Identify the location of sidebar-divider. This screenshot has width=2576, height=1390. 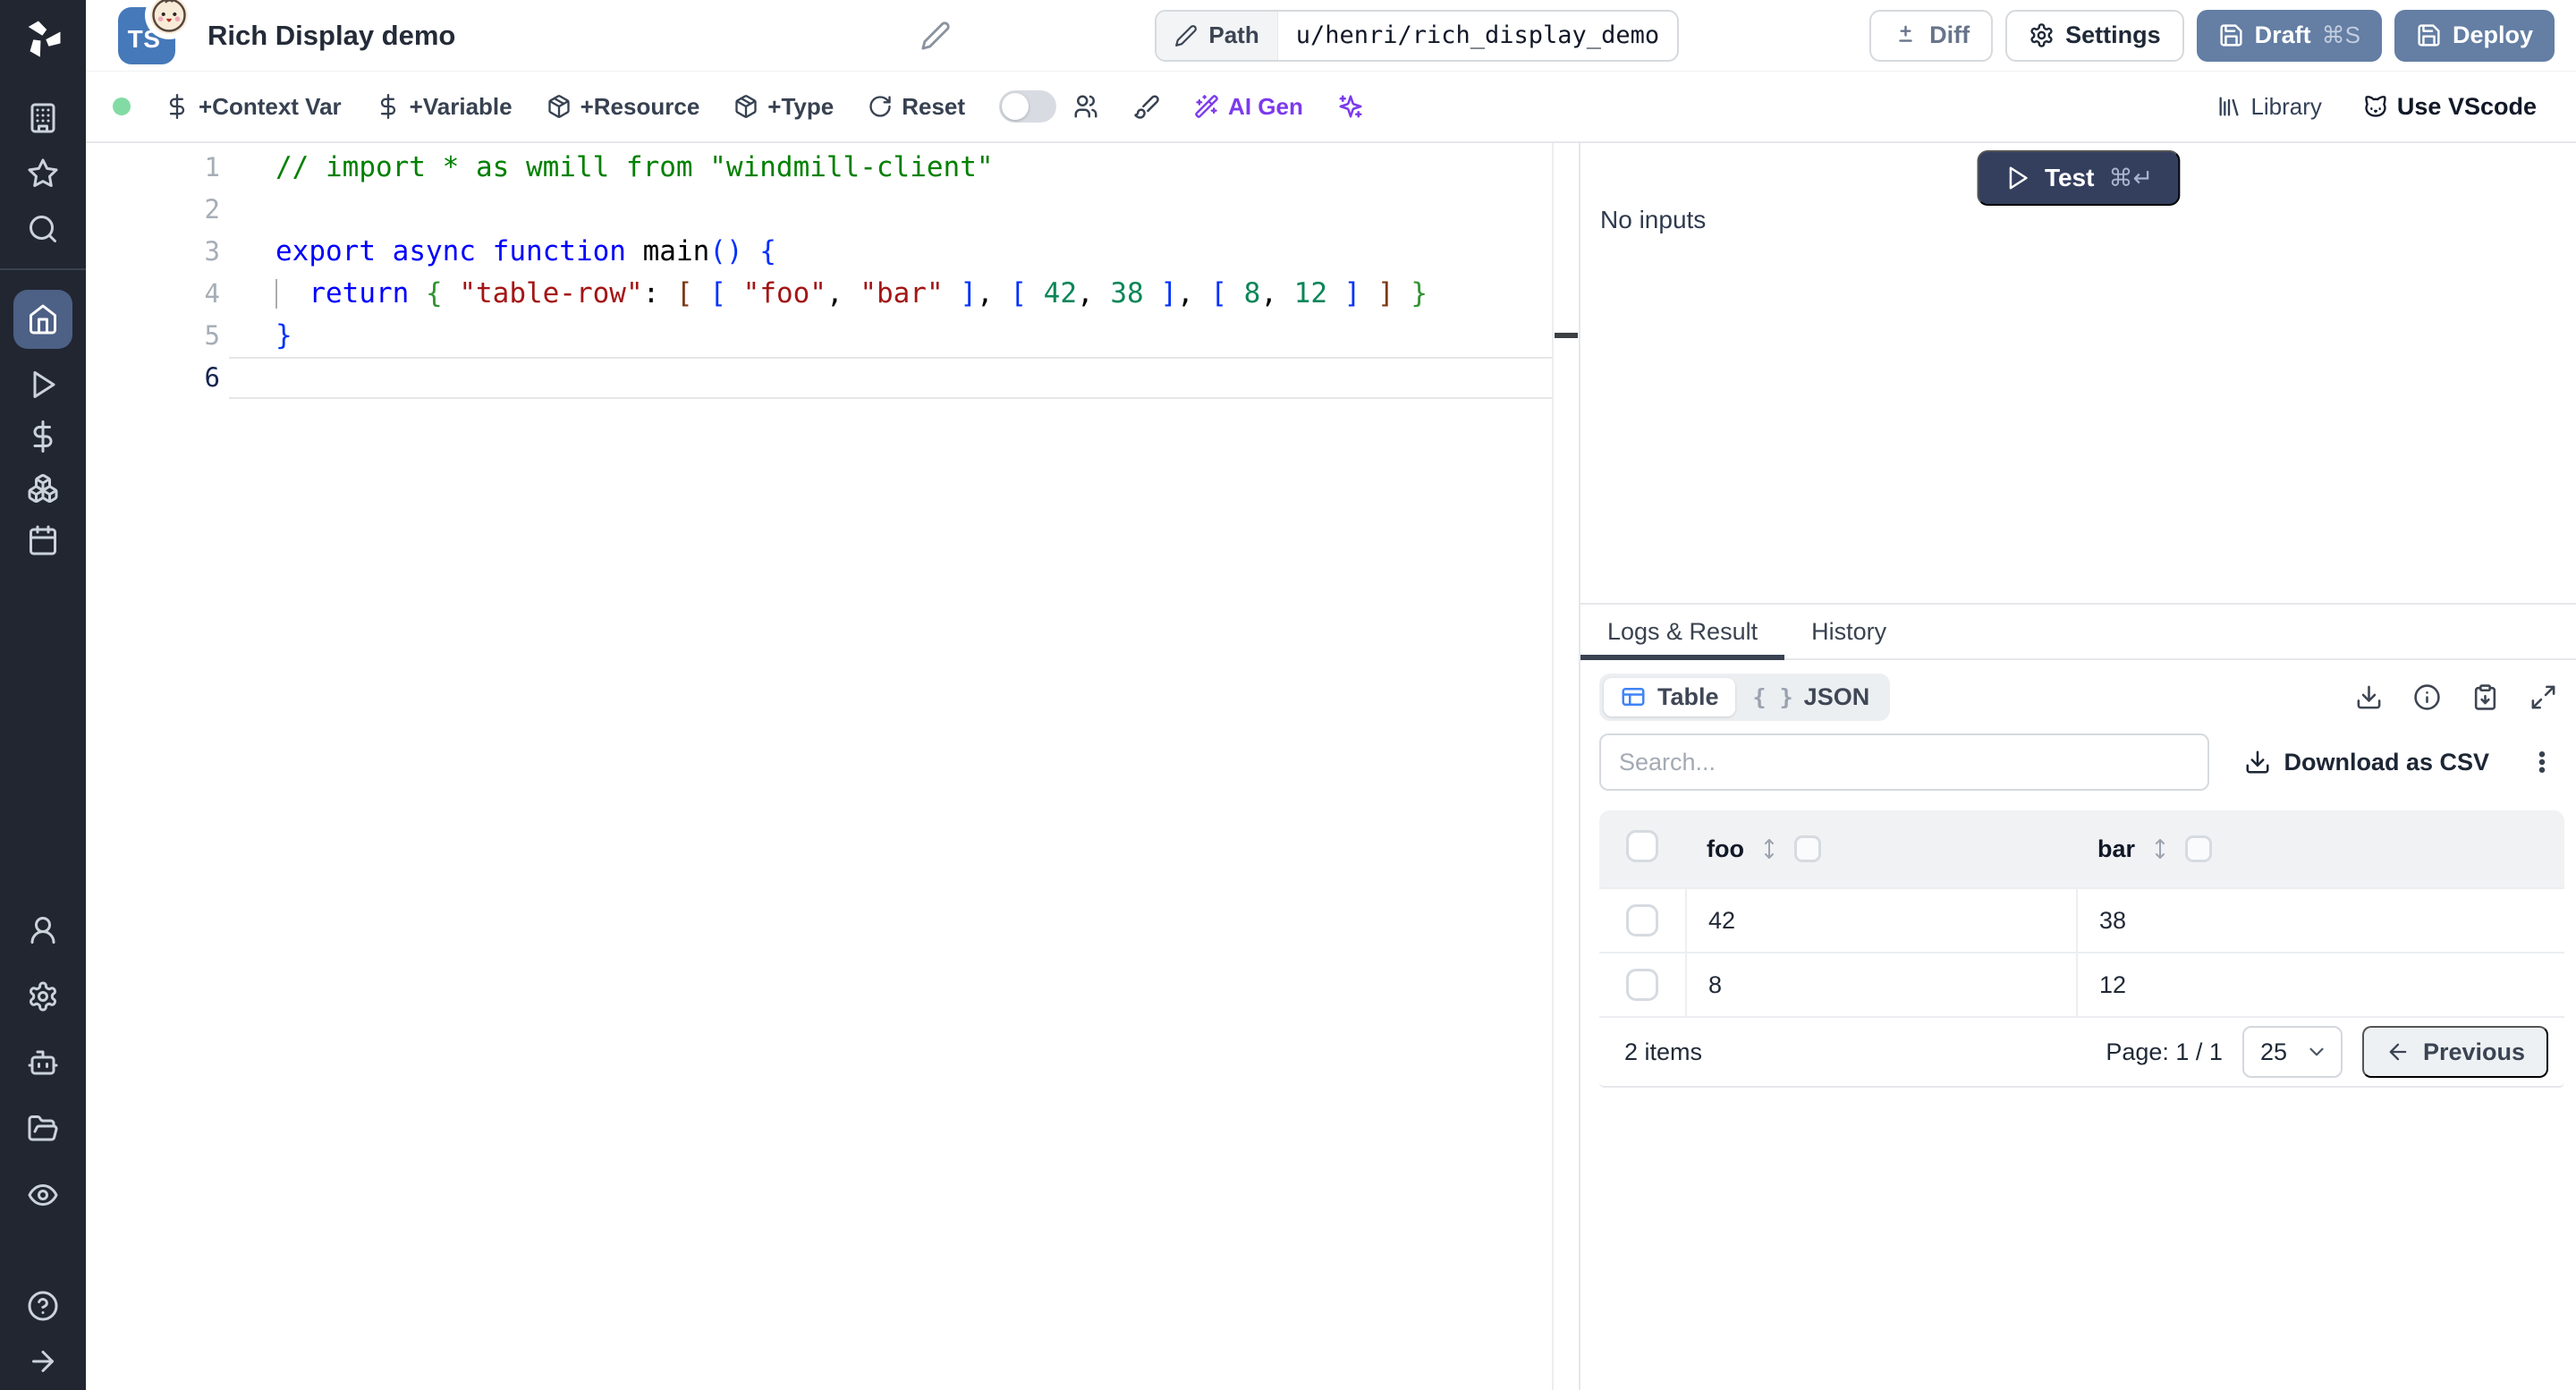
(43, 269).